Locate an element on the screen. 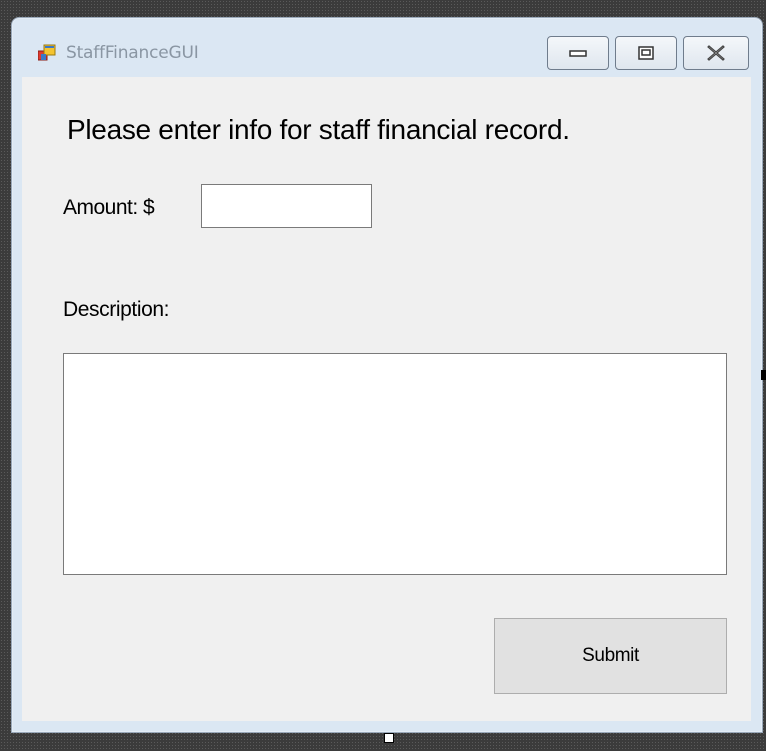 Image resolution: width=766 pixels, height=751 pixels. submit-button: Submit is located at coordinates (610, 656).